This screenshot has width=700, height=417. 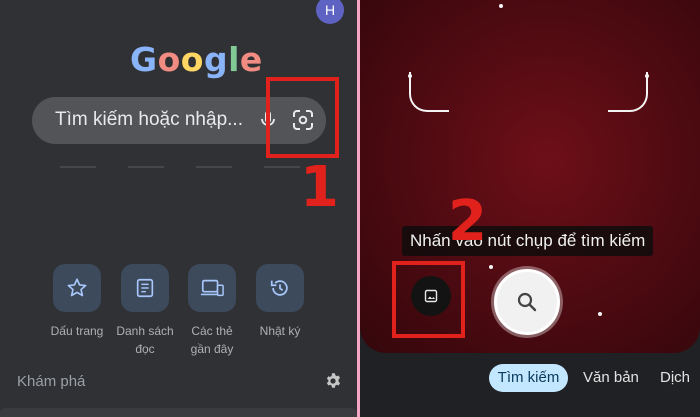 What do you see at coordinates (51, 381) in the screenshot?
I see `explore-heading: Khám phá` at bounding box center [51, 381].